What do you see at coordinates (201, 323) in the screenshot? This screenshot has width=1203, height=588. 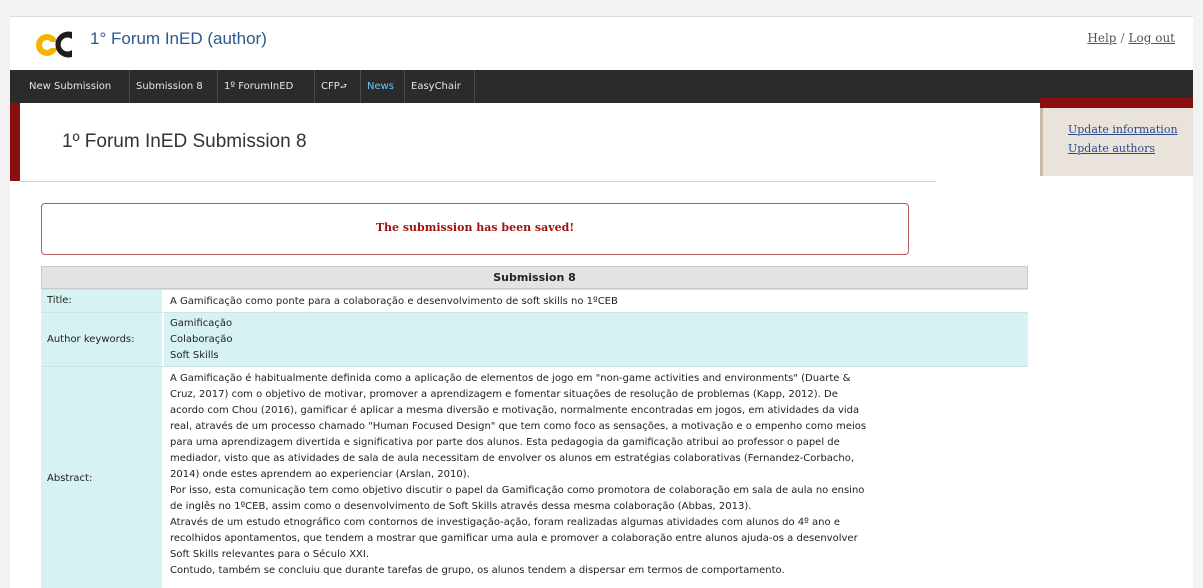 I see `keyword-item: Gamificação` at bounding box center [201, 323].